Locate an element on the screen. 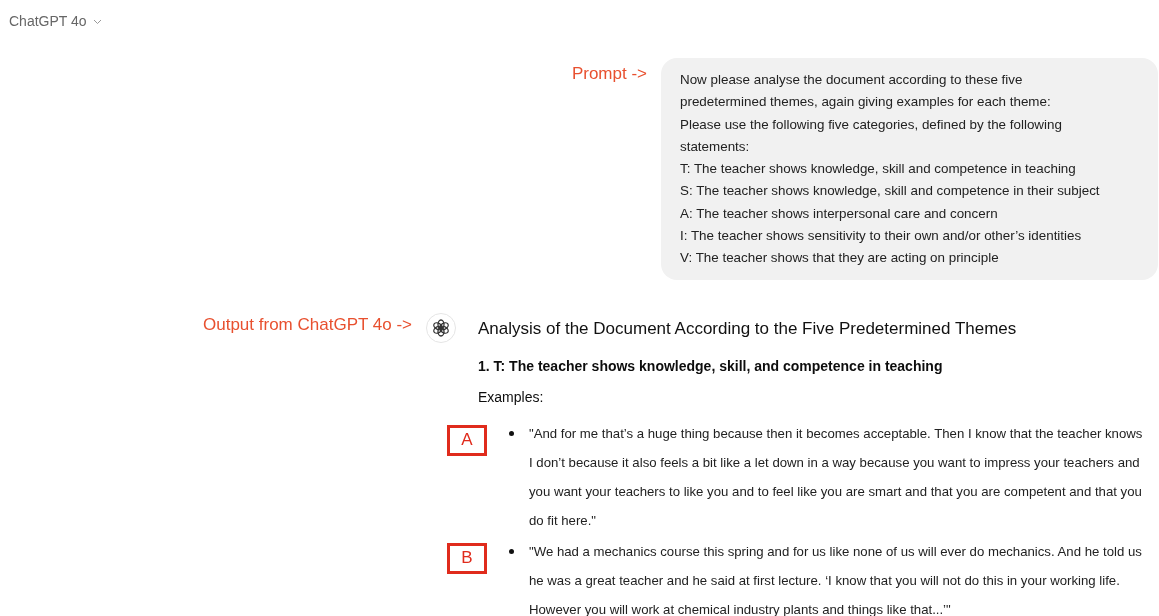 The width and height of the screenshot is (1159, 616). prompt-line: statements: is located at coordinates (715, 146).